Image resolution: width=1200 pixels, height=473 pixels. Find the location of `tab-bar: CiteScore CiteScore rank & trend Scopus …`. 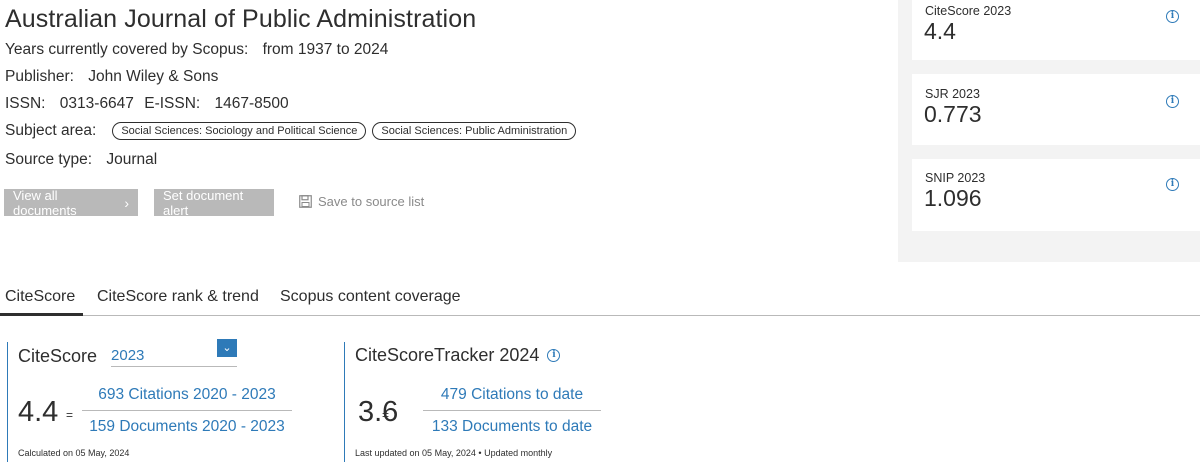

tab-bar: CiteScore CiteScore rank & trend Scopus … is located at coordinates (600, 289).